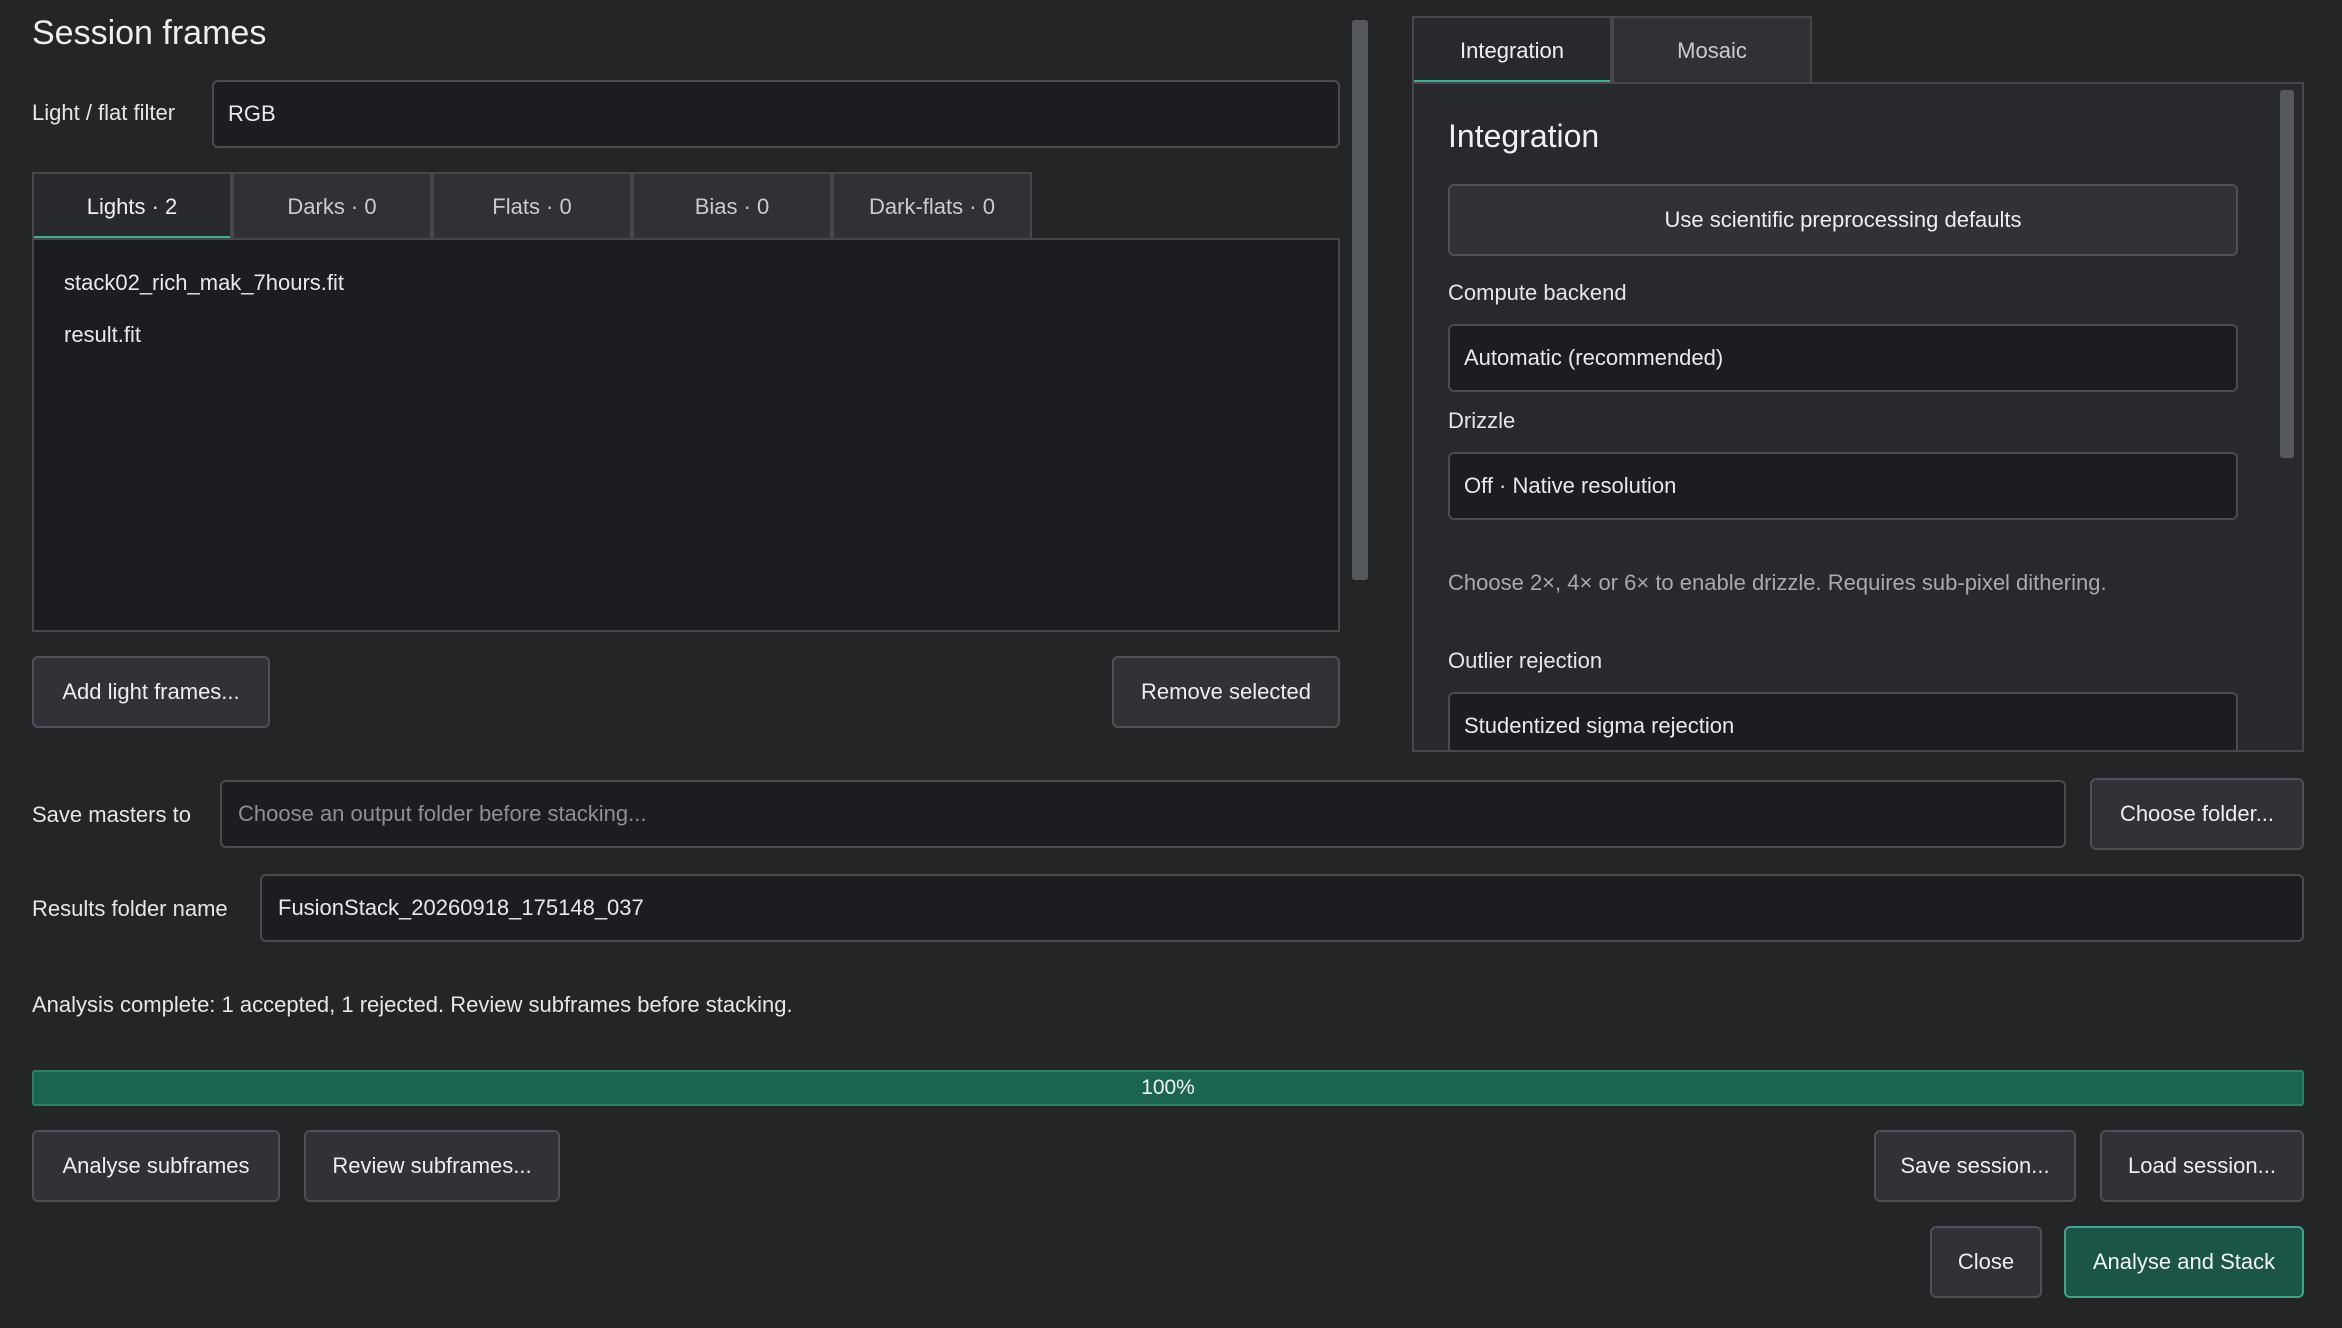  Describe the element at coordinates (102, 335) in the screenshot. I see `list-item: result.fit` at that location.